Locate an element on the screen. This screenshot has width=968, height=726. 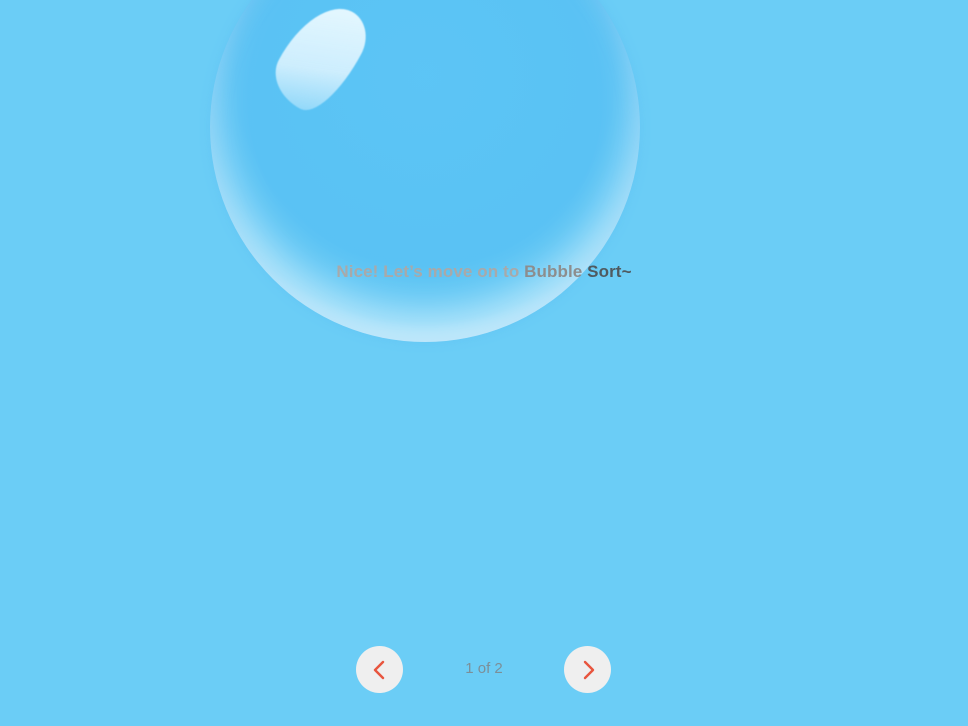
message-part-3: Sort~ is located at coordinates (609, 271).